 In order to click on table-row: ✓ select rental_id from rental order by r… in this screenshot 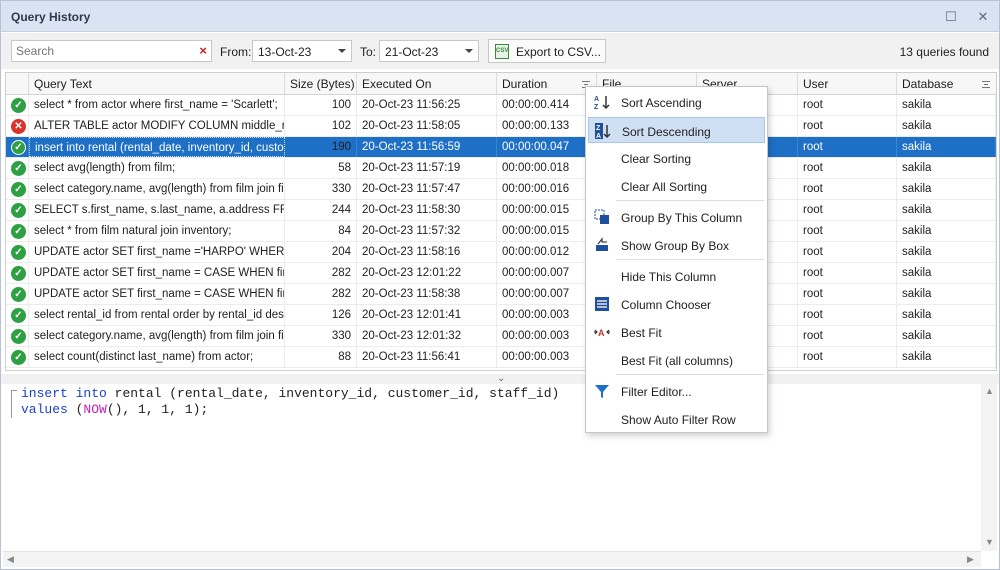, I will do `click(501, 315)`.